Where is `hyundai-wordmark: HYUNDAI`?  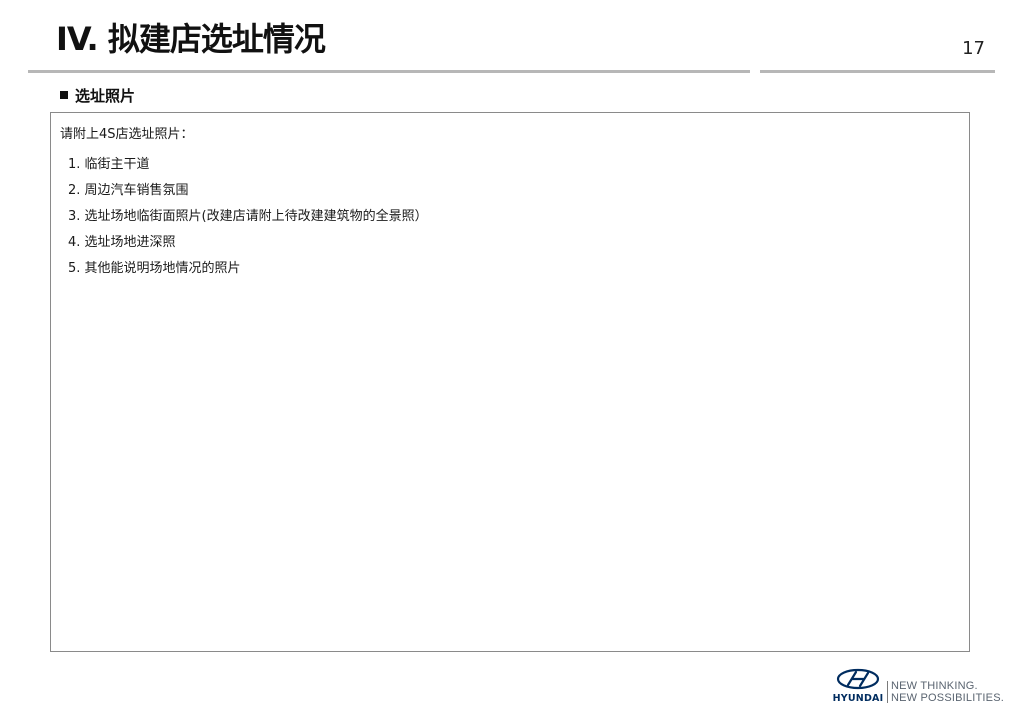
hyundai-wordmark: HYUNDAI is located at coordinates (858, 698).